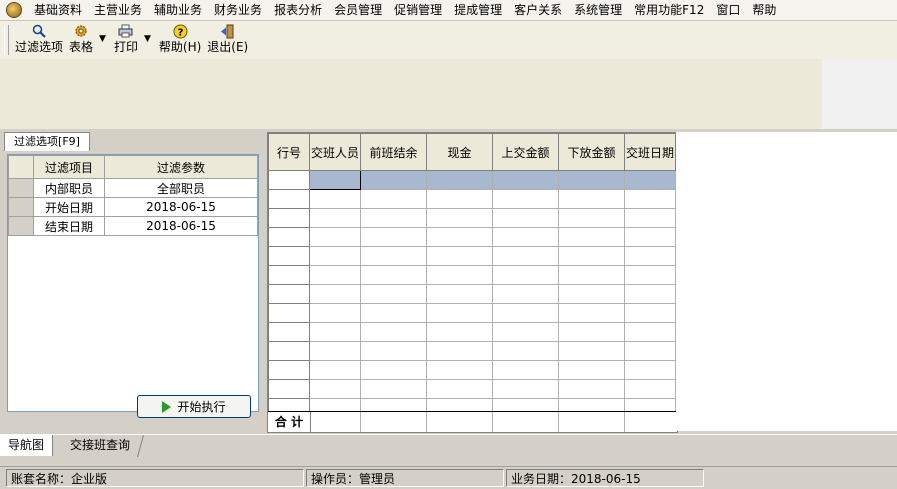 The width and height of the screenshot is (897, 489). Describe the element at coordinates (39, 38) in the screenshot. I see `filter-options-button: 过滤选项` at that location.